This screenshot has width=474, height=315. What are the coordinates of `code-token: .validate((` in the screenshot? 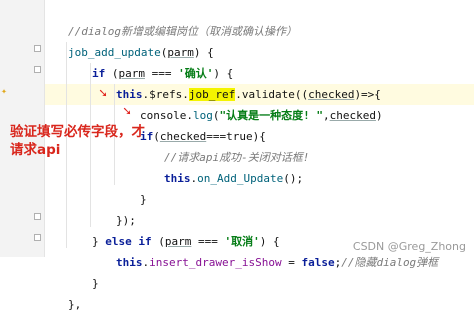 It's located at (272, 94).